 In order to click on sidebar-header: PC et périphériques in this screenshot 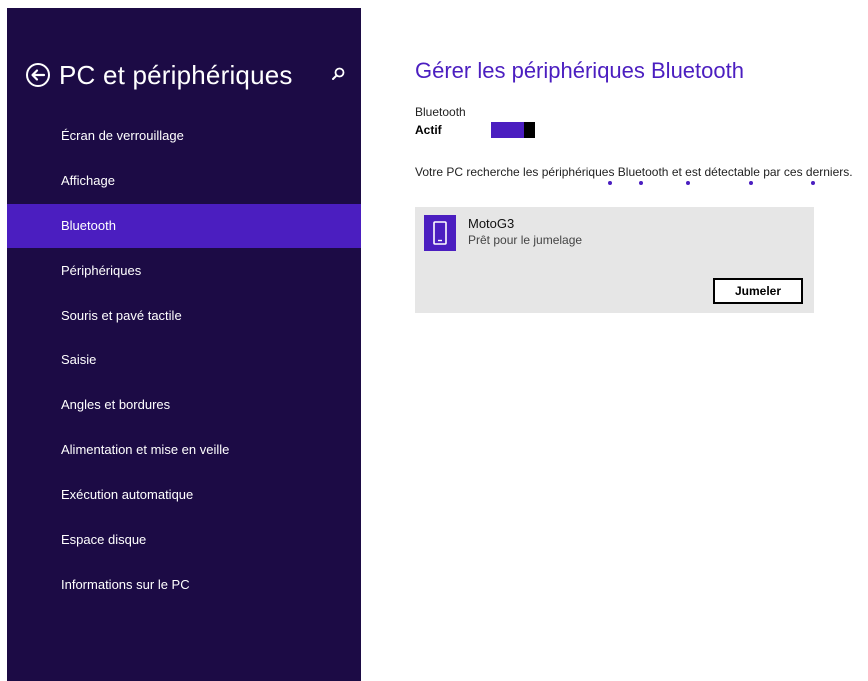, I will do `click(184, 78)`.